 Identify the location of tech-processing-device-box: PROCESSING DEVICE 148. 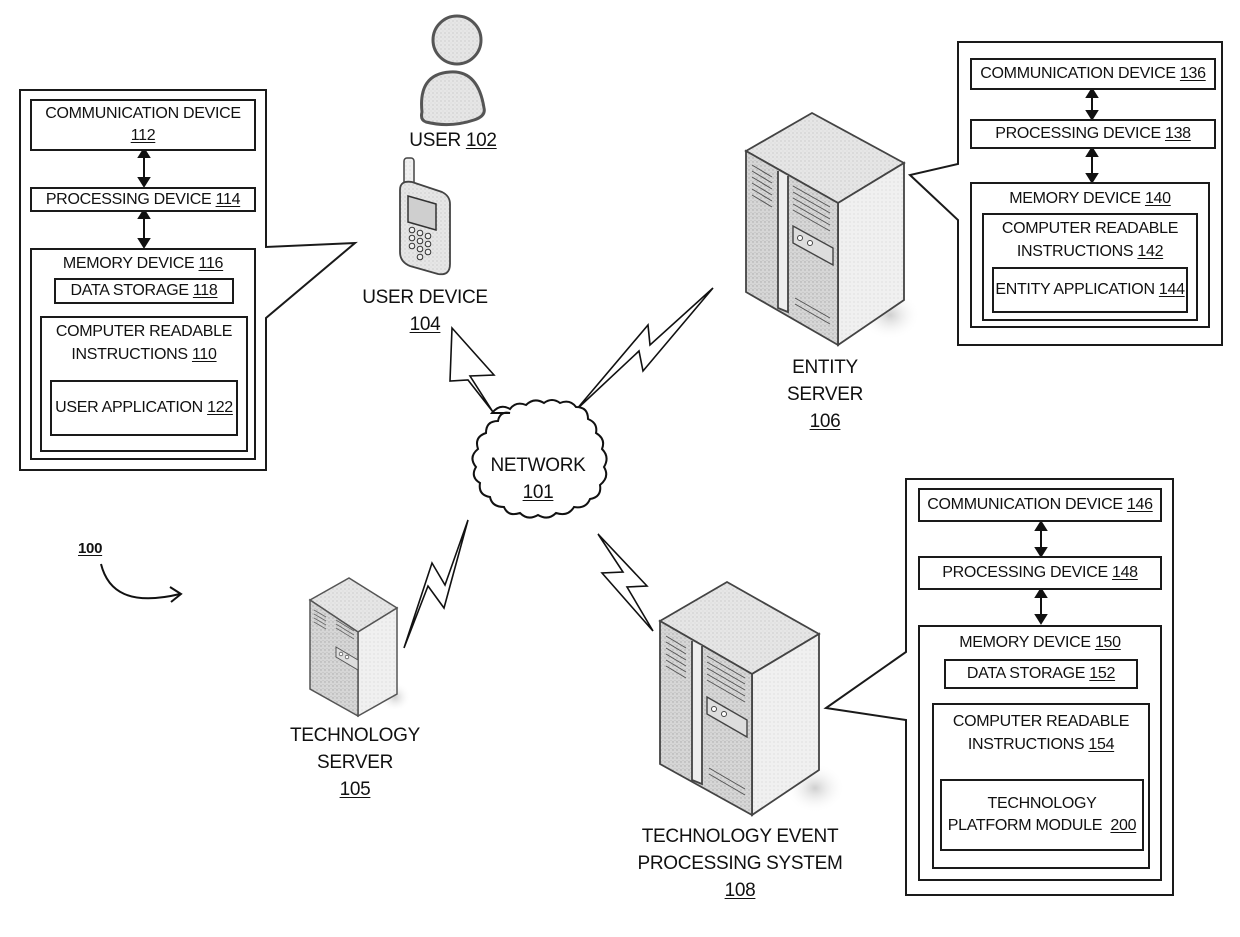
(1040, 573).